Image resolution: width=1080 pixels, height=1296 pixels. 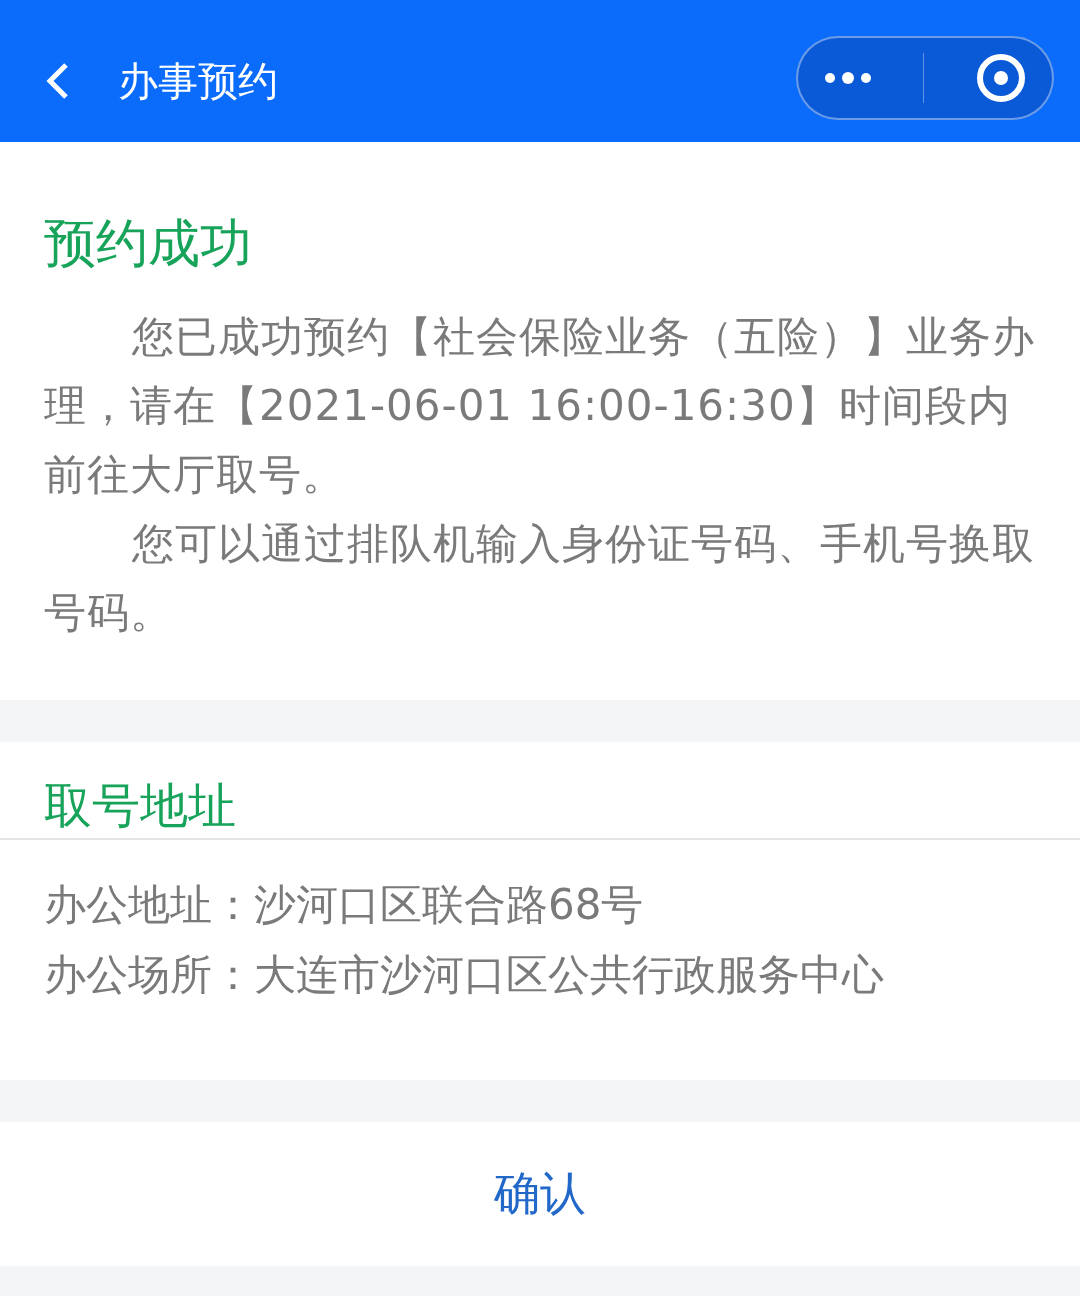 I want to click on confirm-button: 确认, so click(x=540, y=1194).